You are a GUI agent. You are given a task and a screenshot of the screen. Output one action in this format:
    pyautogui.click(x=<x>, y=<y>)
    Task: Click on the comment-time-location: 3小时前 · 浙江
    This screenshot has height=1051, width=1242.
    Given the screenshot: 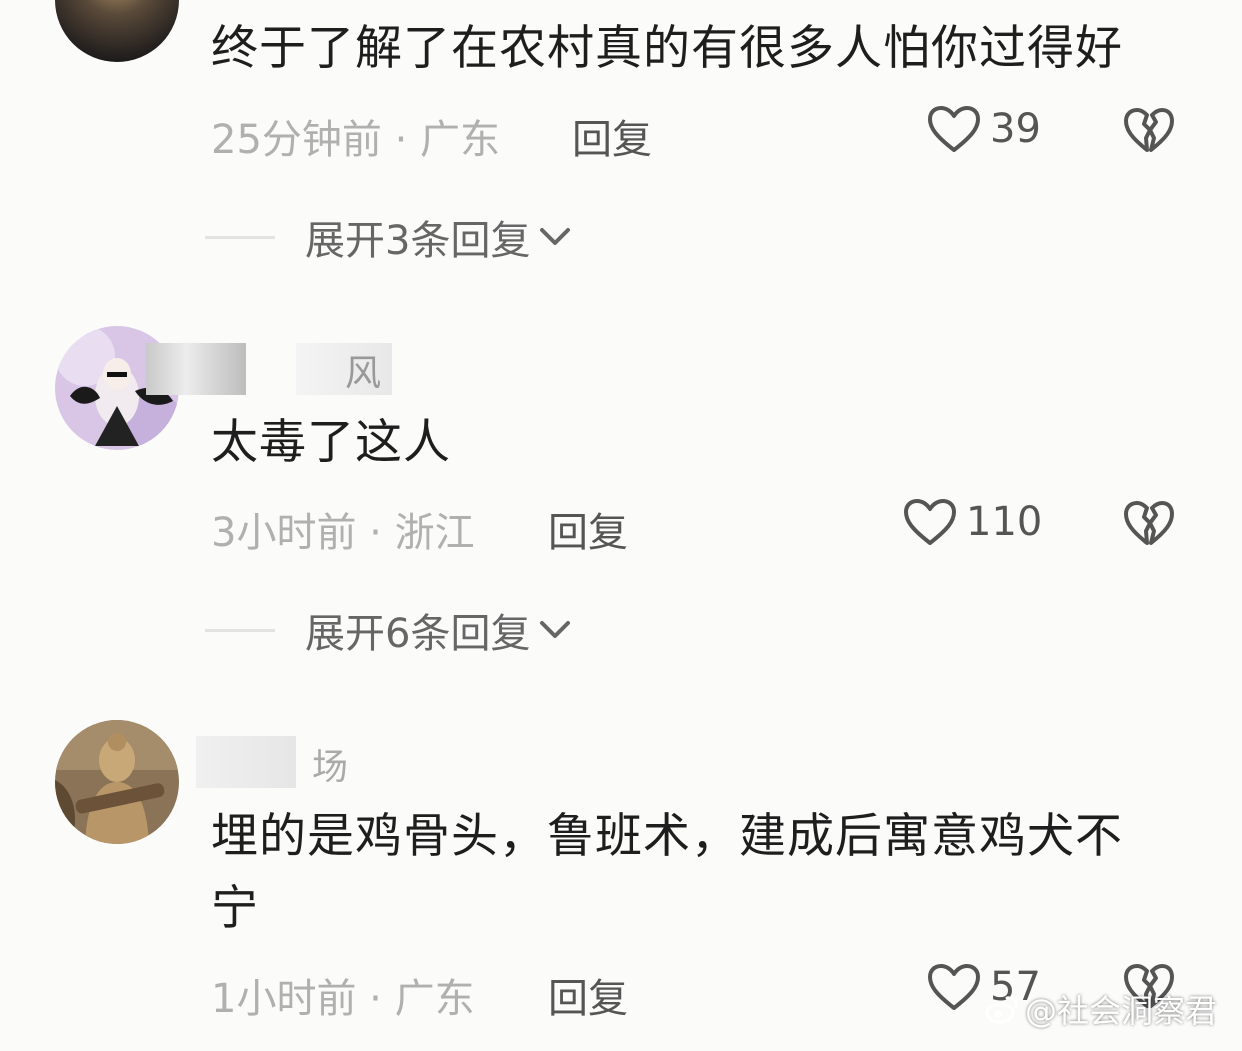 What is the action you would take?
    pyautogui.click(x=343, y=533)
    